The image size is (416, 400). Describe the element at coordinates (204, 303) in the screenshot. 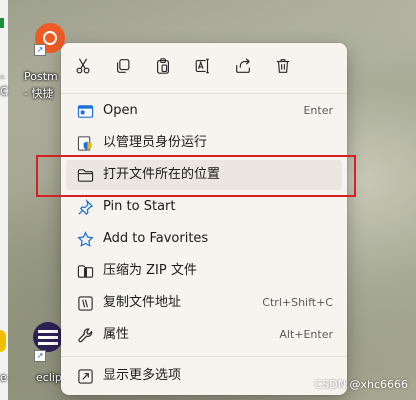

I see `menu-item-copy-path: 复制文件地址 Ctrl+Shift+C` at that location.